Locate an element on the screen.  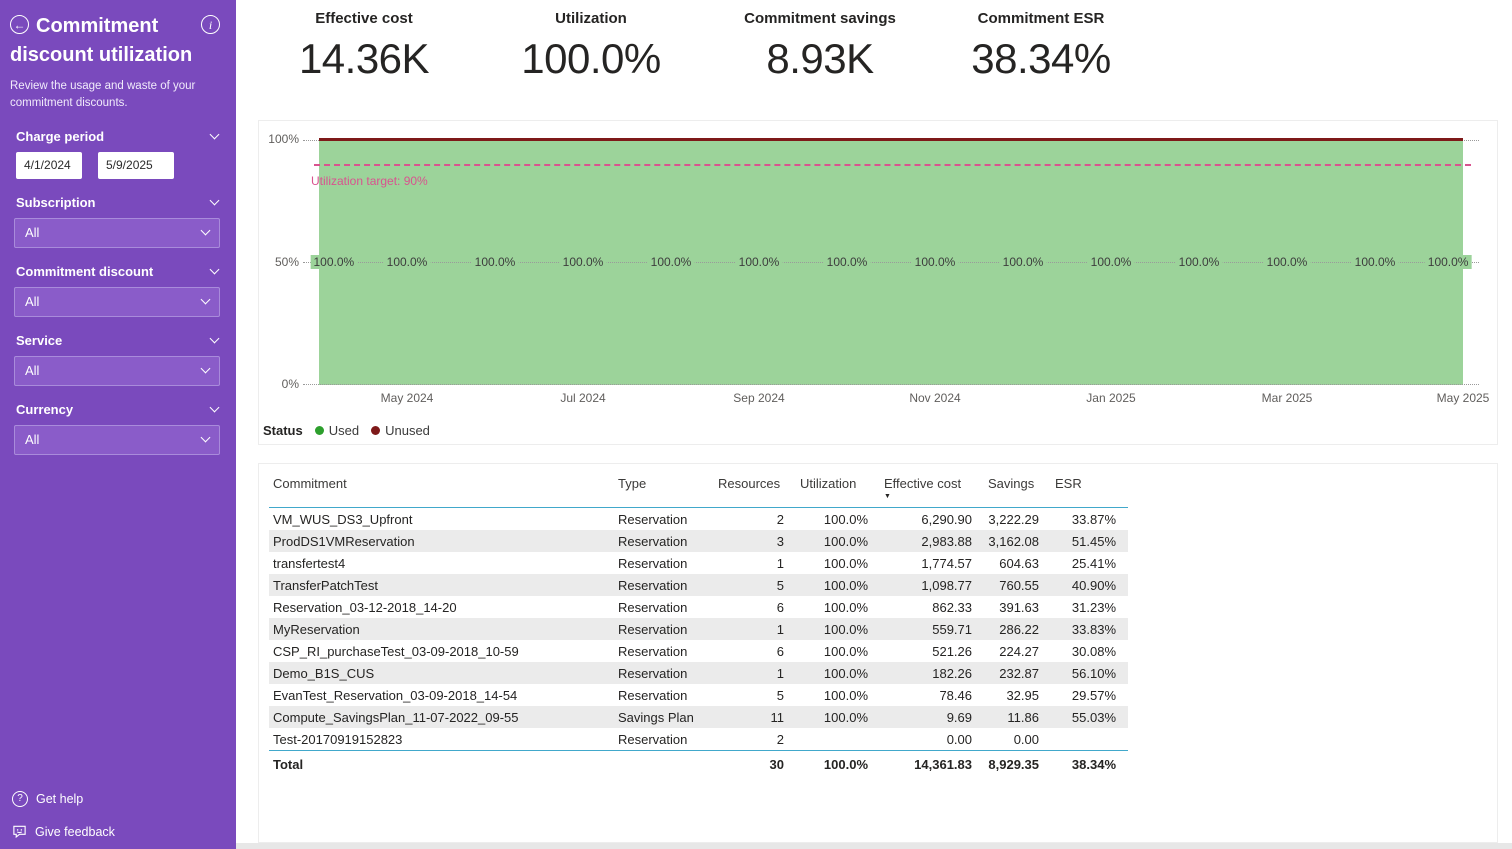
feedback-icon is located at coordinates (19, 831).